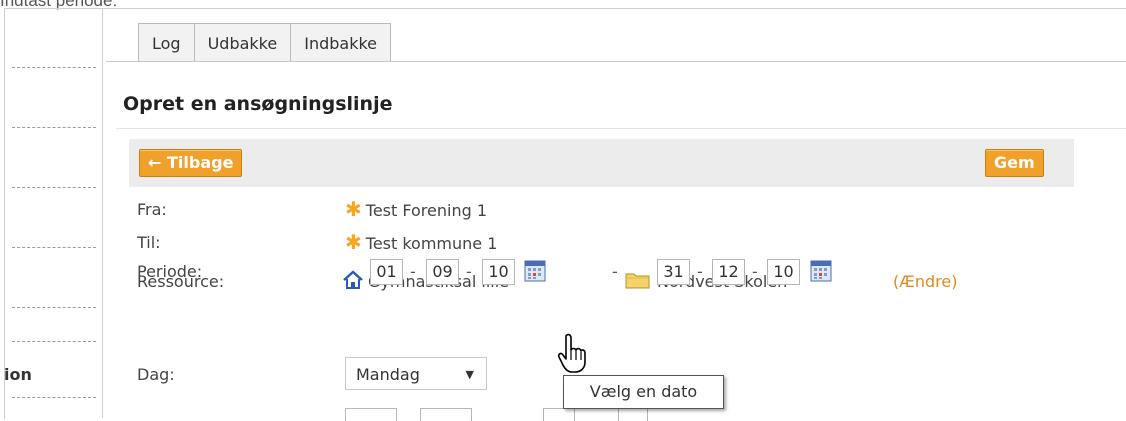  Describe the element at coordinates (643, 392) in the screenshot. I see `date-picker-tooltip: Vælg en dato` at that location.